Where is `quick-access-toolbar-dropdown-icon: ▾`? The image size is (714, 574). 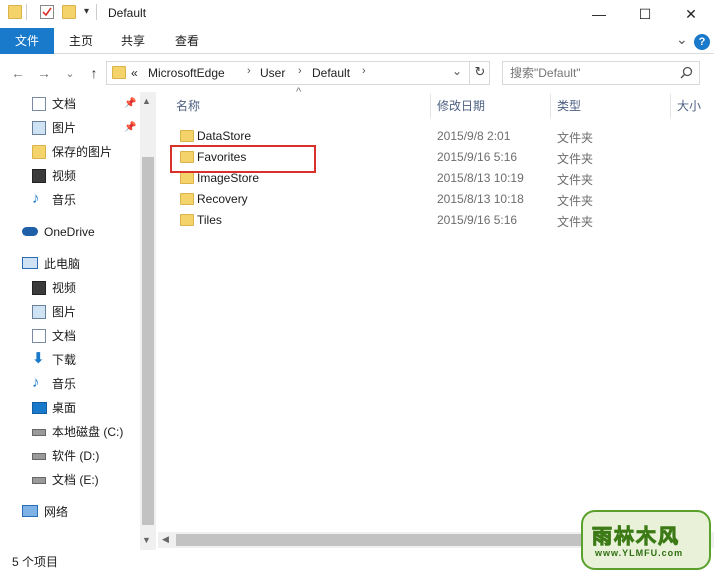
quick-access-toolbar-dropdown-icon: ▾ is located at coordinates (86, 11).